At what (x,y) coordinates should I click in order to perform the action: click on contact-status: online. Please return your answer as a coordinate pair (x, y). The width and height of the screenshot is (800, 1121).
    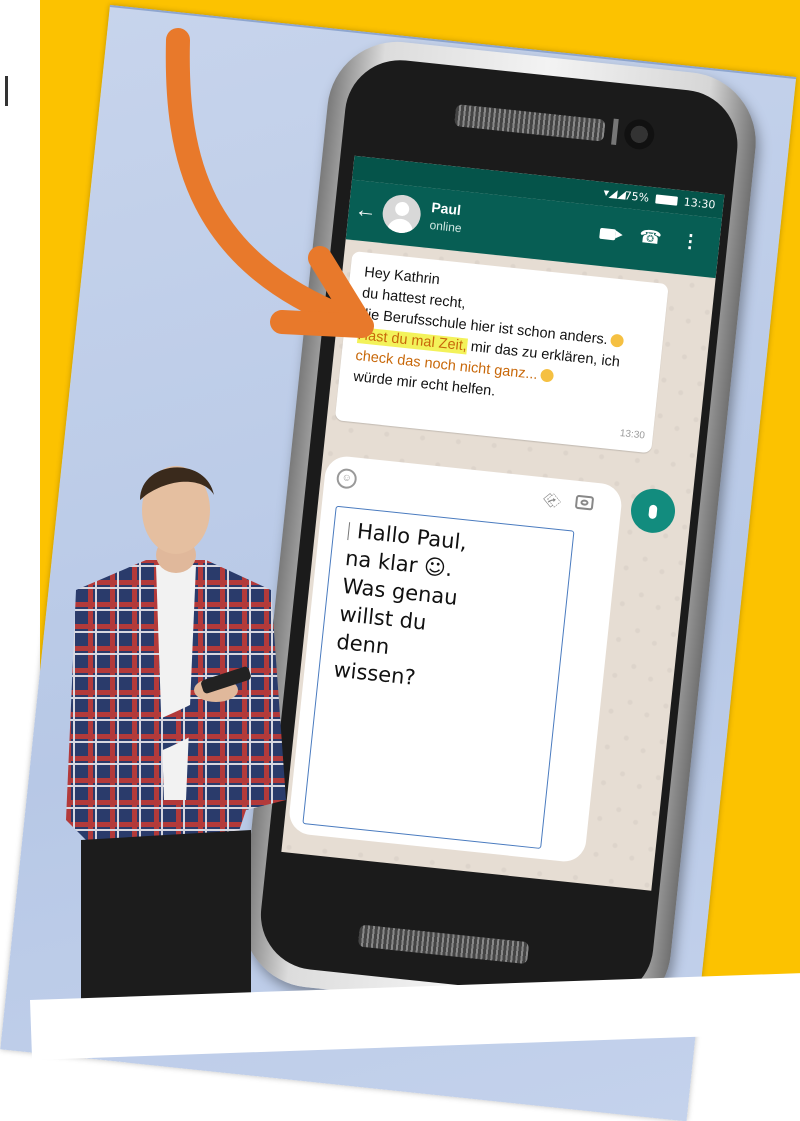
    Looking at the image, I should click on (445, 226).